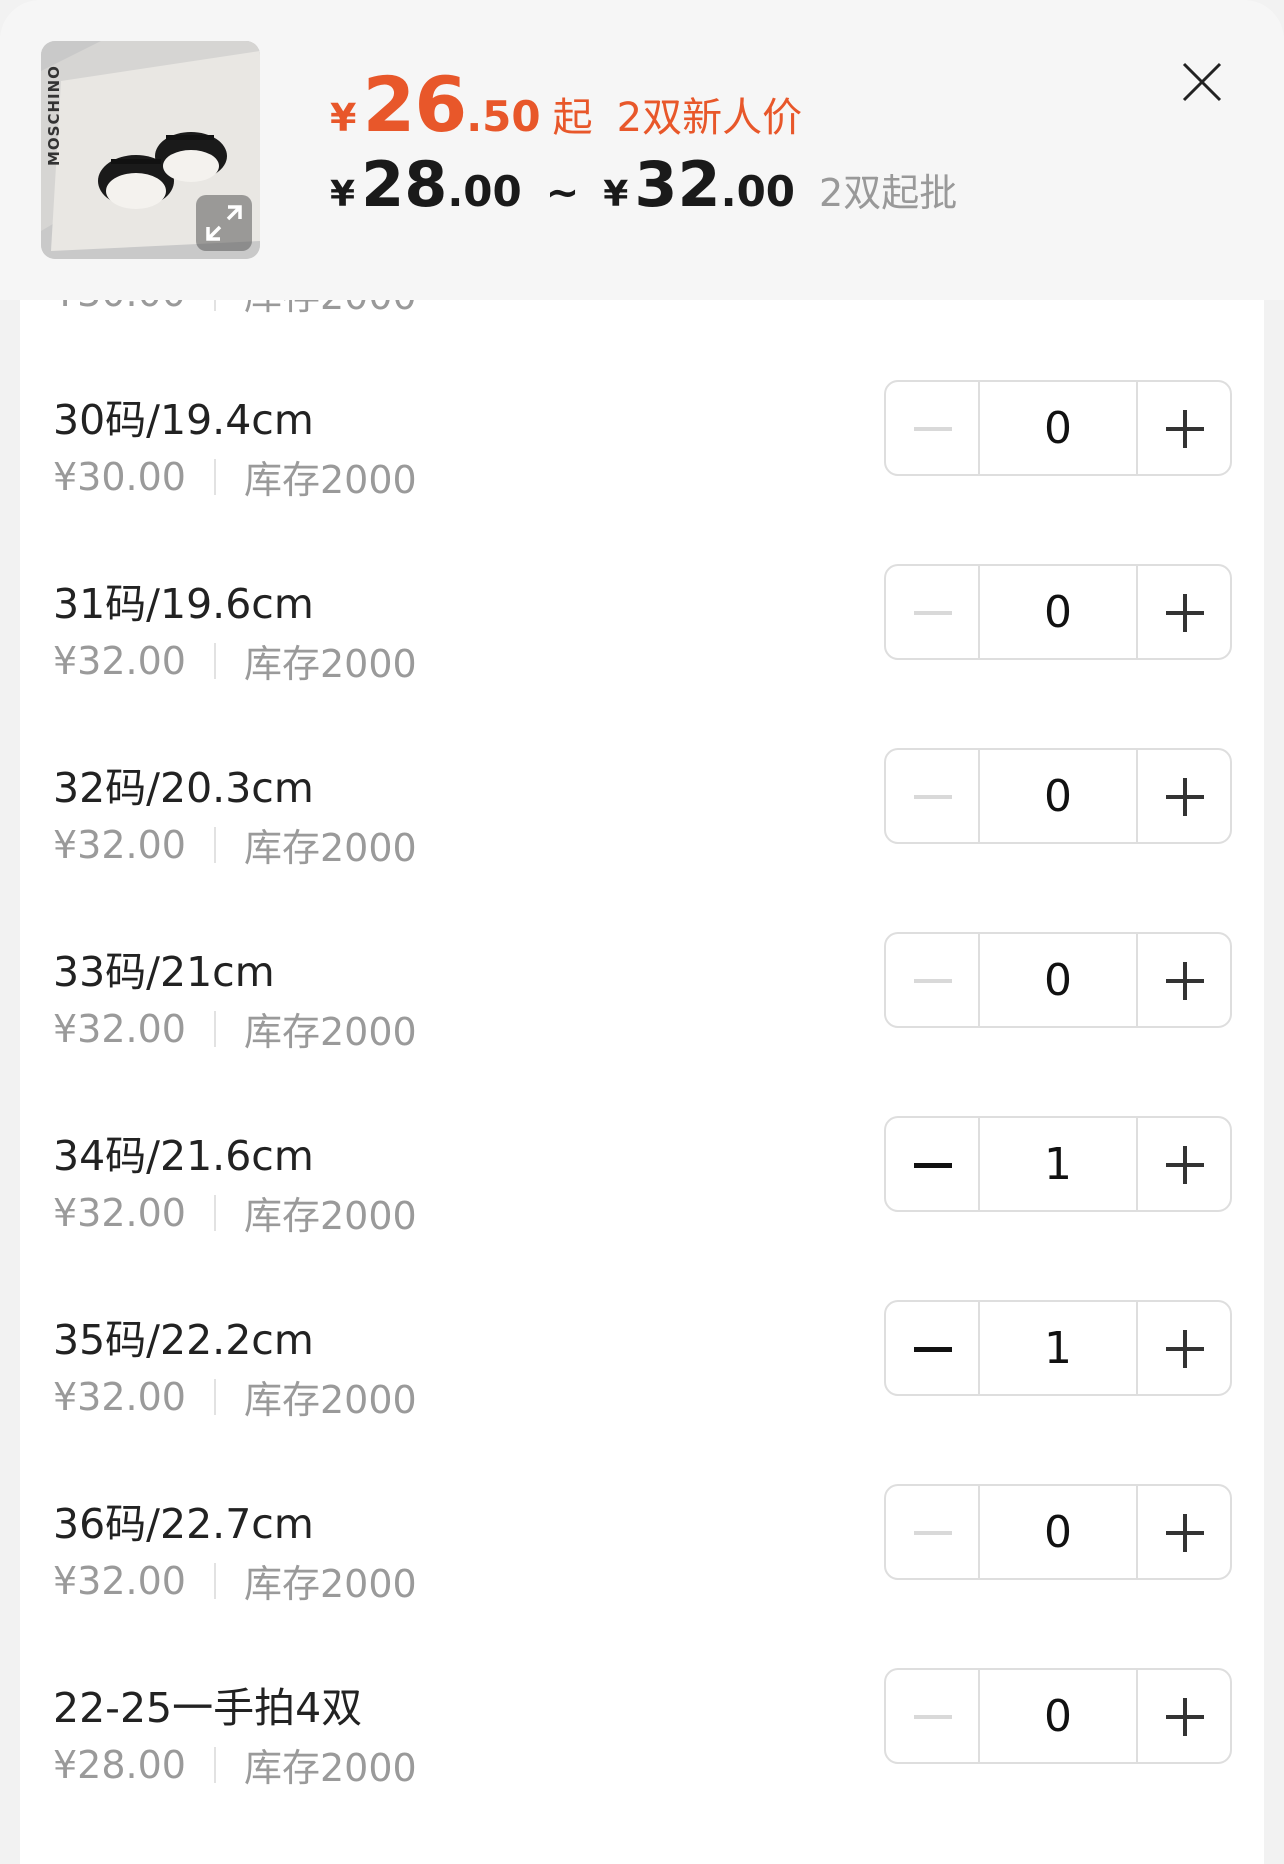 This screenshot has height=1864, width=1284. Describe the element at coordinates (616, 194) in the screenshot. I see `high-currency: ¥` at that location.